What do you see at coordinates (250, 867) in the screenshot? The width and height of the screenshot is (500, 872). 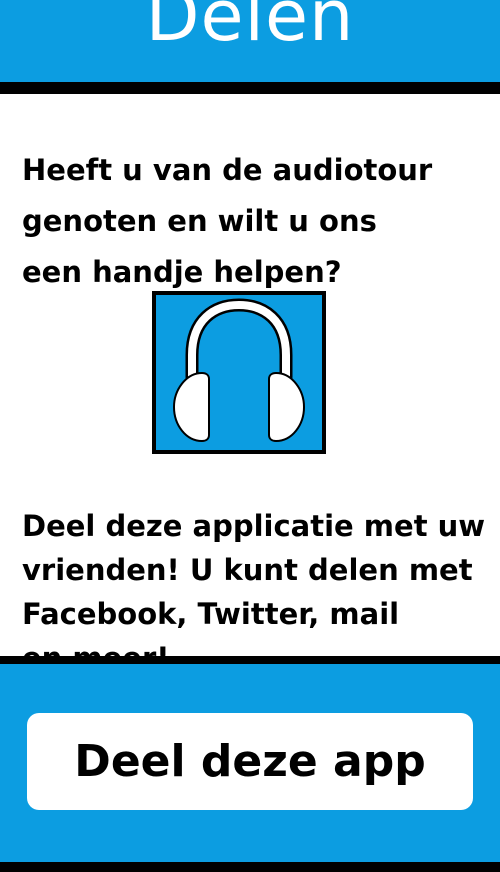 I see `bottom-bar` at bounding box center [250, 867].